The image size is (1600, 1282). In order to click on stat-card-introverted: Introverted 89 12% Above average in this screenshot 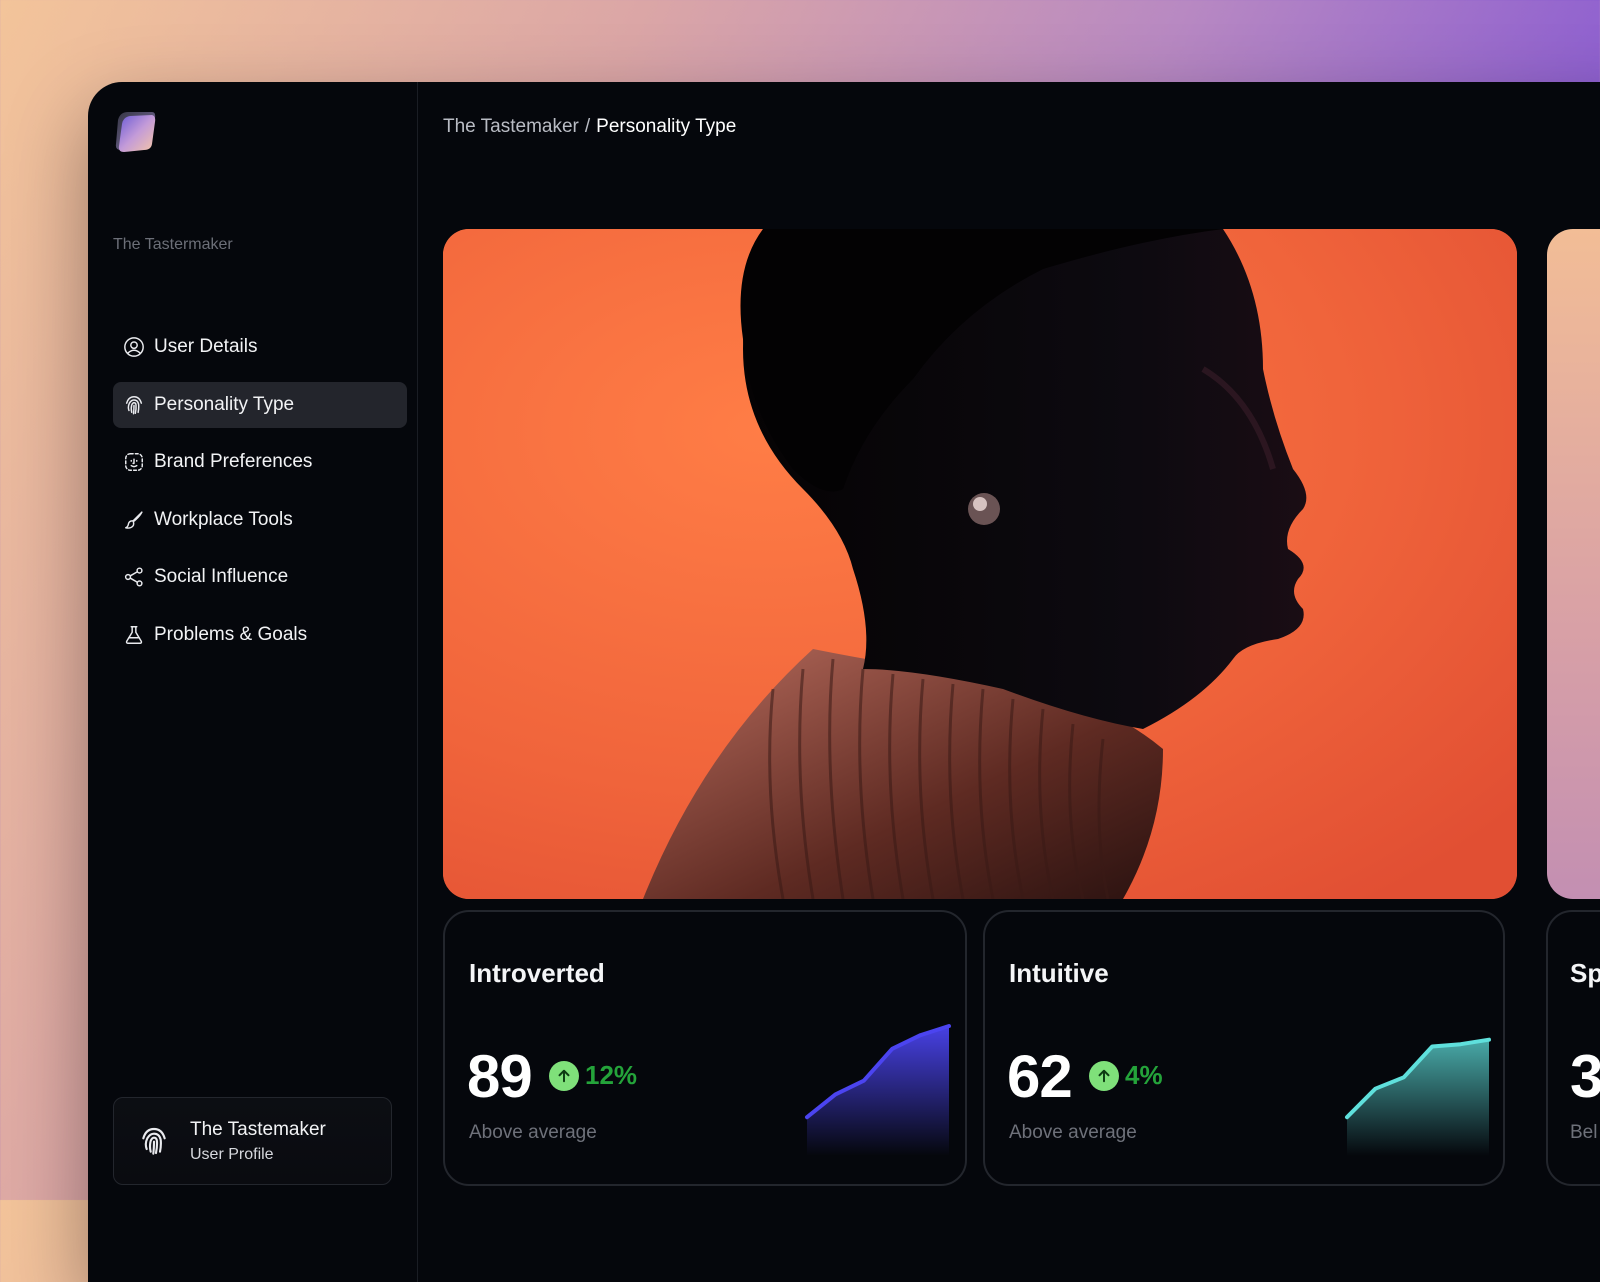, I will do `click(705, 1048)`.